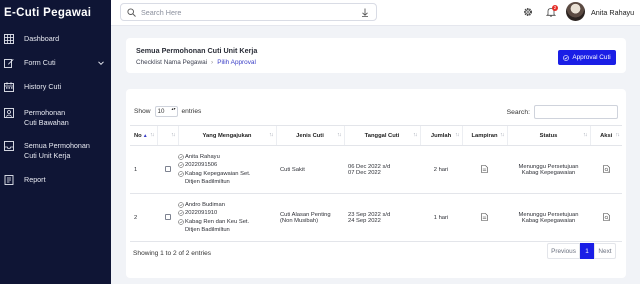 This screenshot has height=284, width=640. I want to click on search-icon, so click(131, 12).